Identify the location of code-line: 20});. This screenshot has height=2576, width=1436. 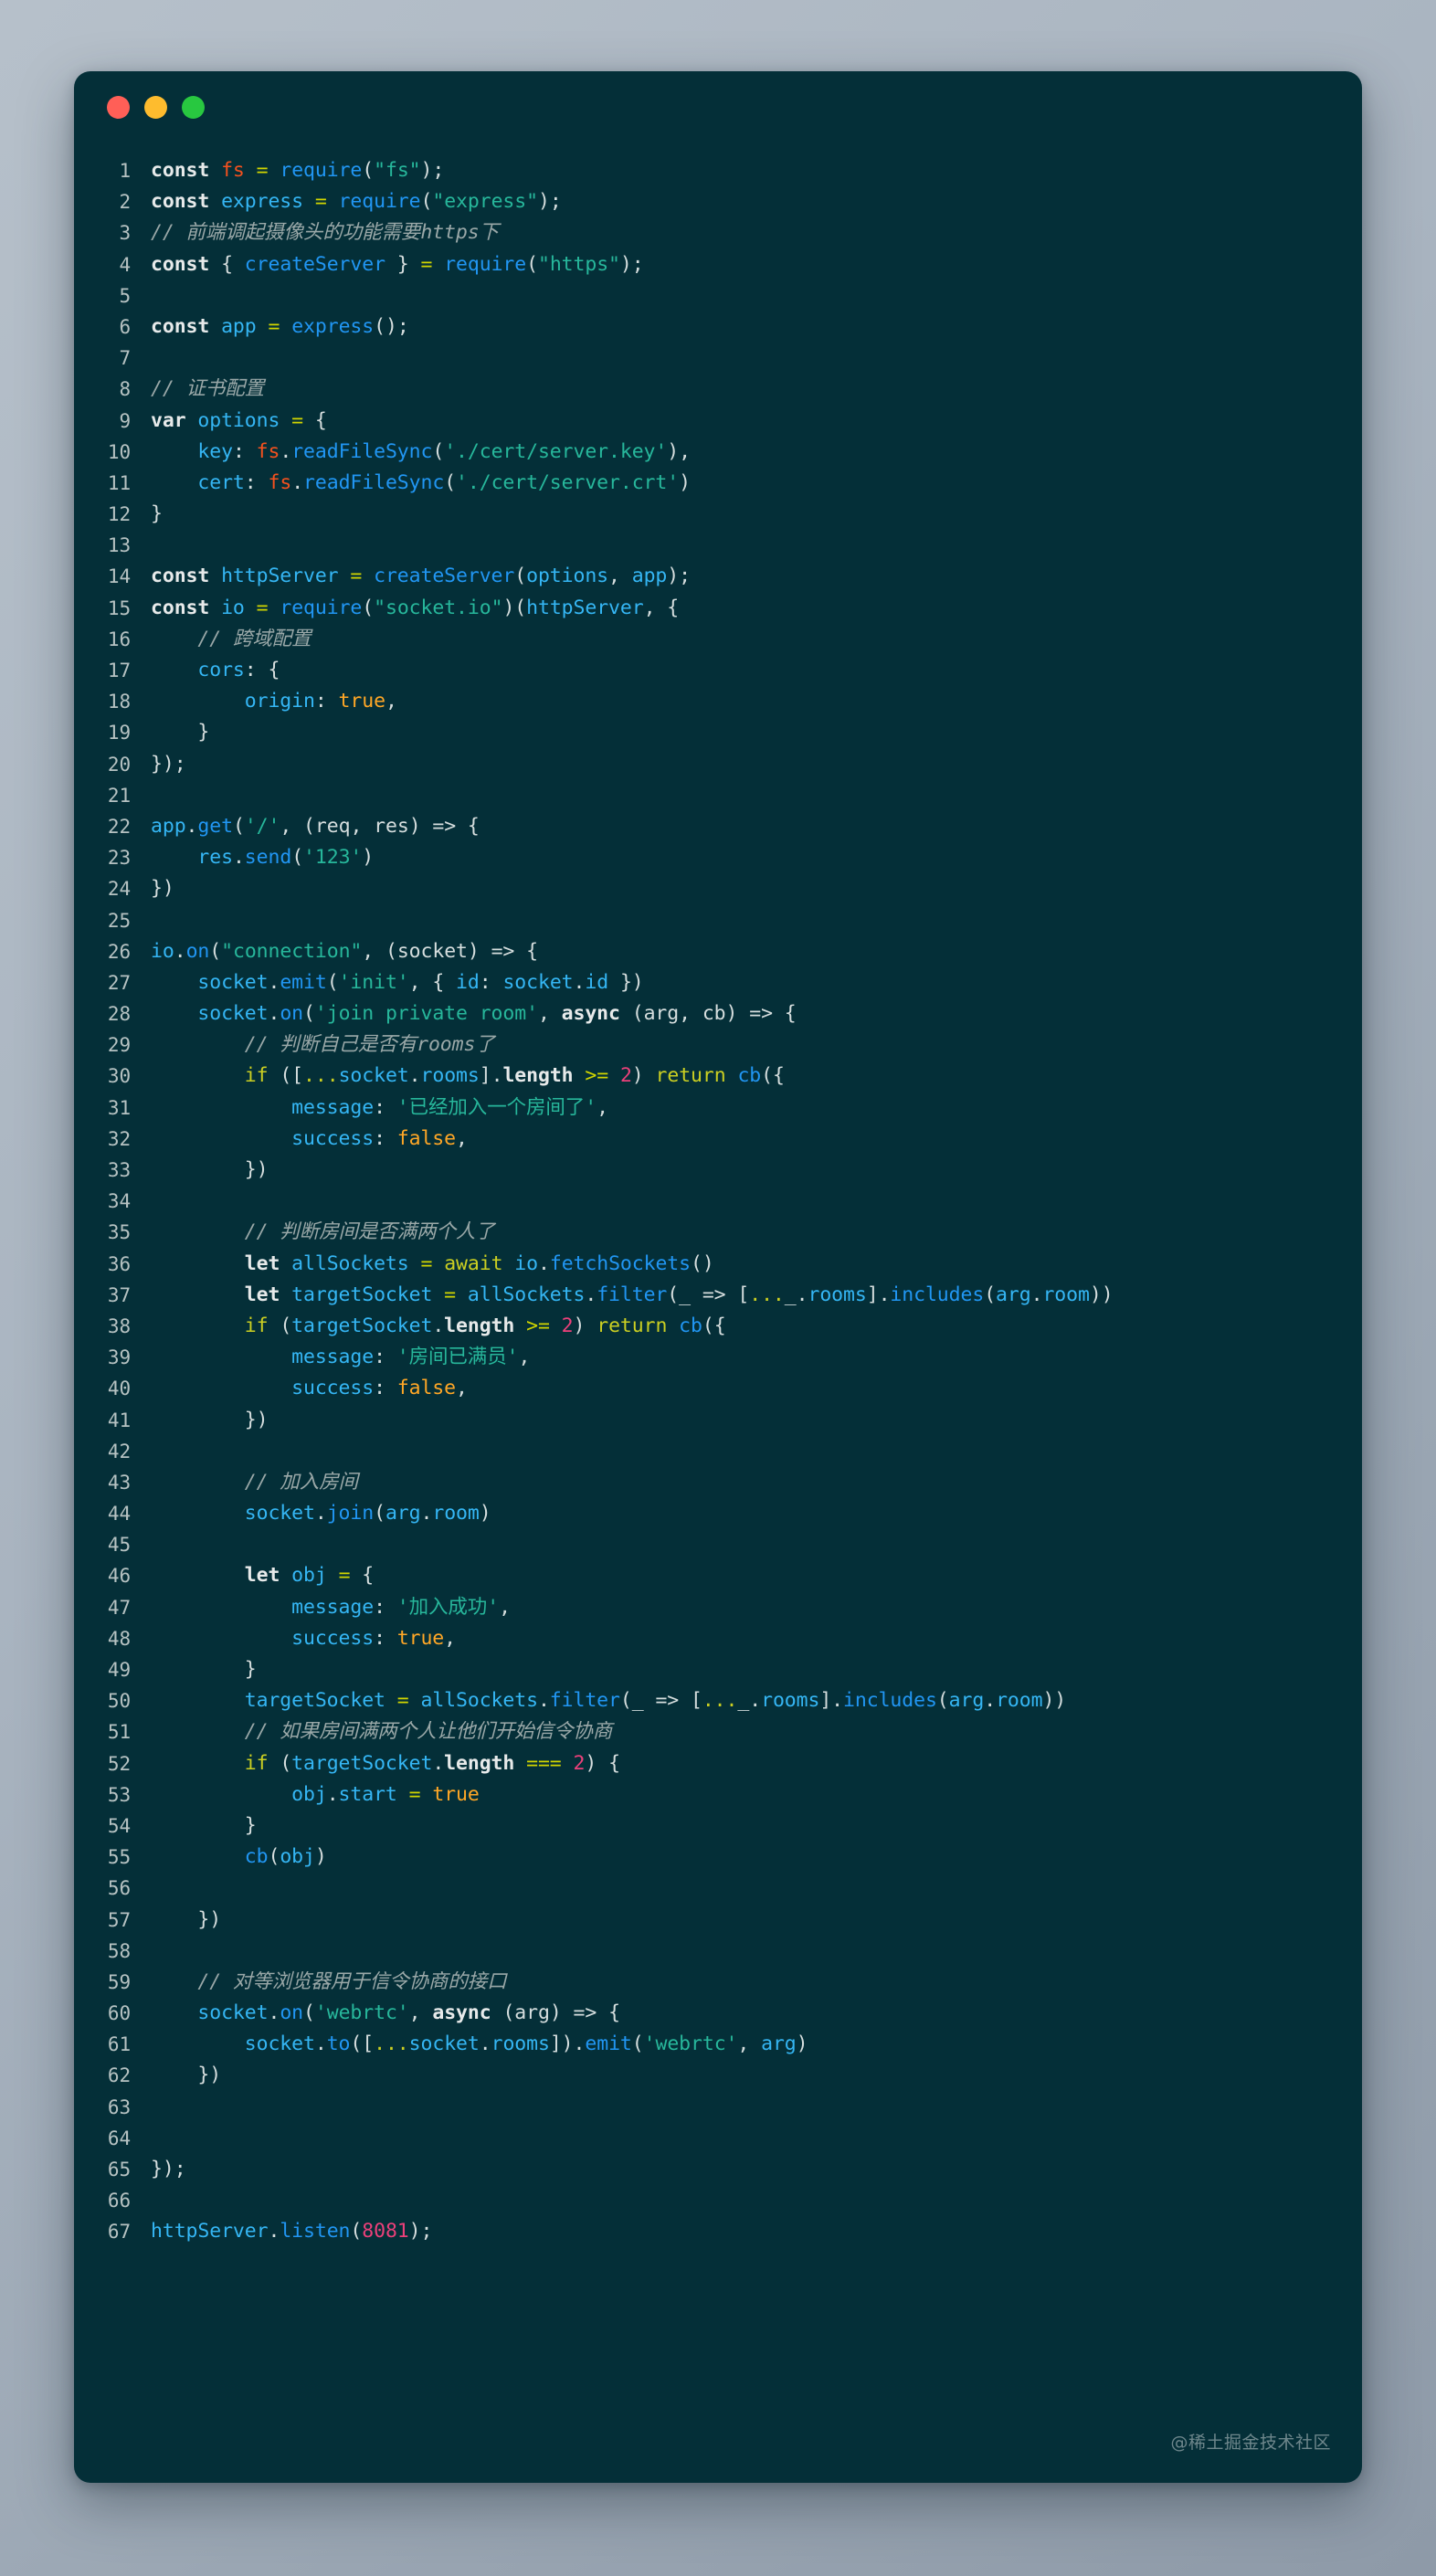
(718, 764).